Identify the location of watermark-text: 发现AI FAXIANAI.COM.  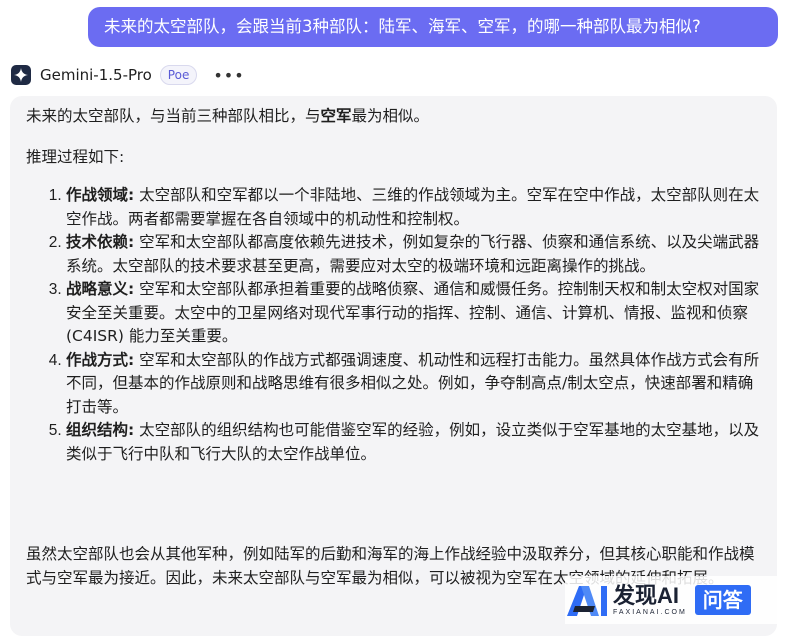
(650, 599).